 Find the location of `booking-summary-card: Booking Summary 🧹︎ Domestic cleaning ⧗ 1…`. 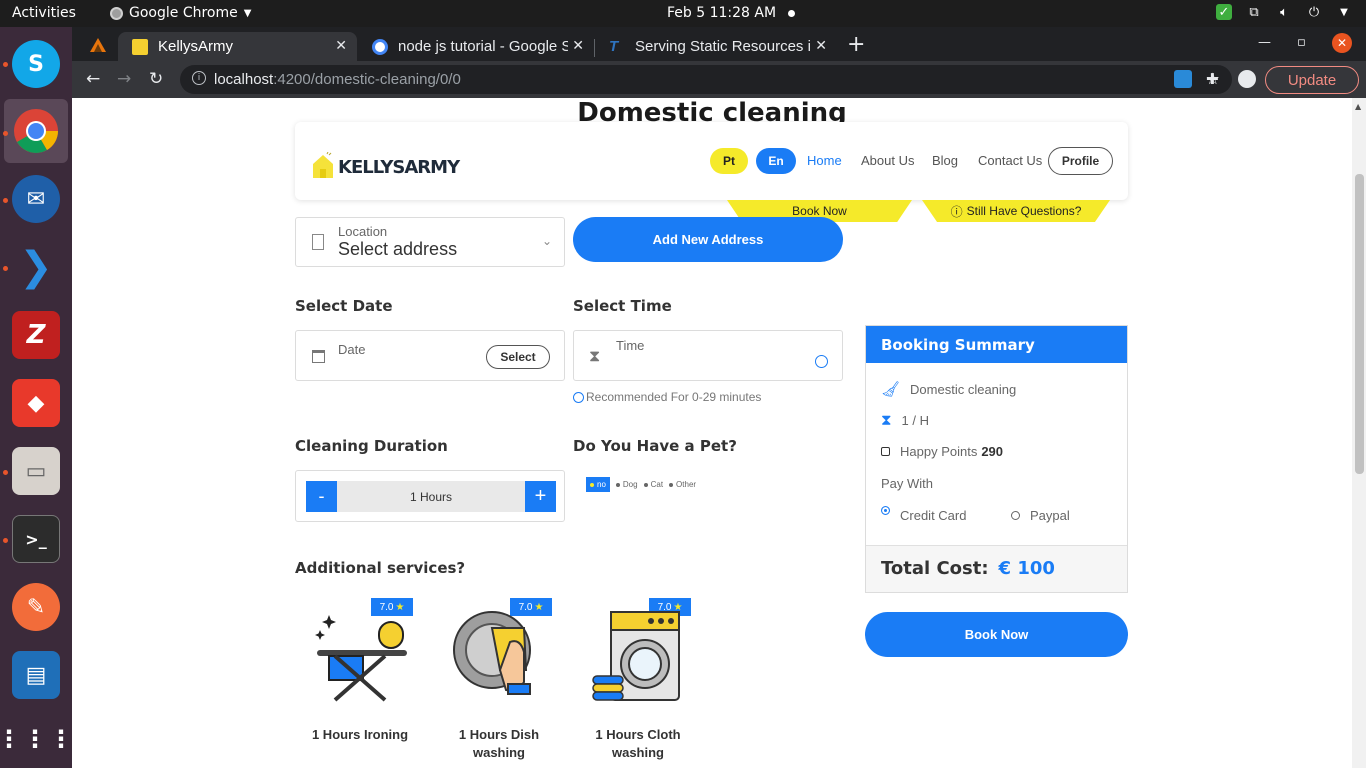

booking-summary-card: Booking Summary 🧹︎ Domestic cleaning ⧗ 1… is located at coordinates (996, 459).